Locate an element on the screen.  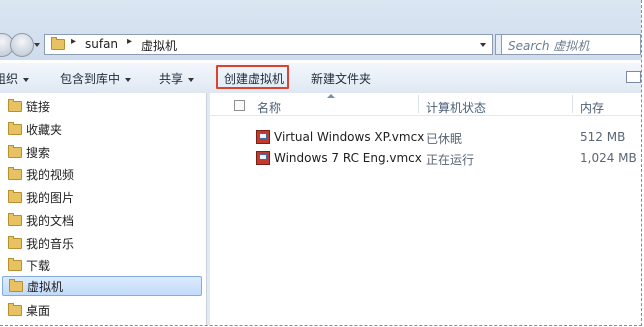
nav-item-desktop: 桌面 is located at coordinates (106, 310).